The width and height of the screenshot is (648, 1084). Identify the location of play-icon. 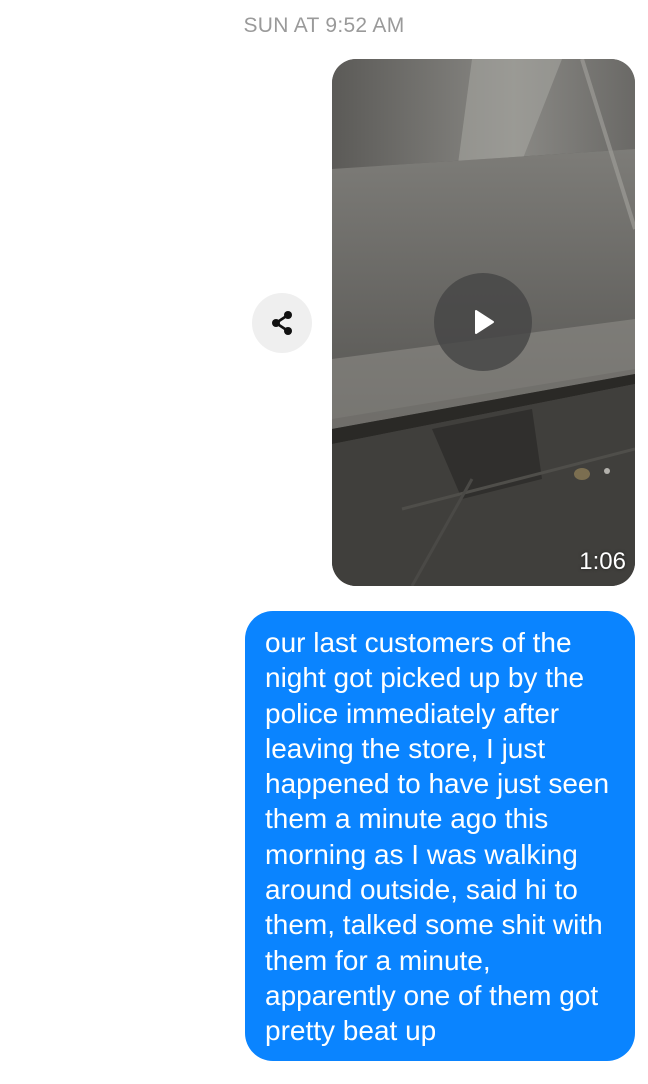
(484, 322).